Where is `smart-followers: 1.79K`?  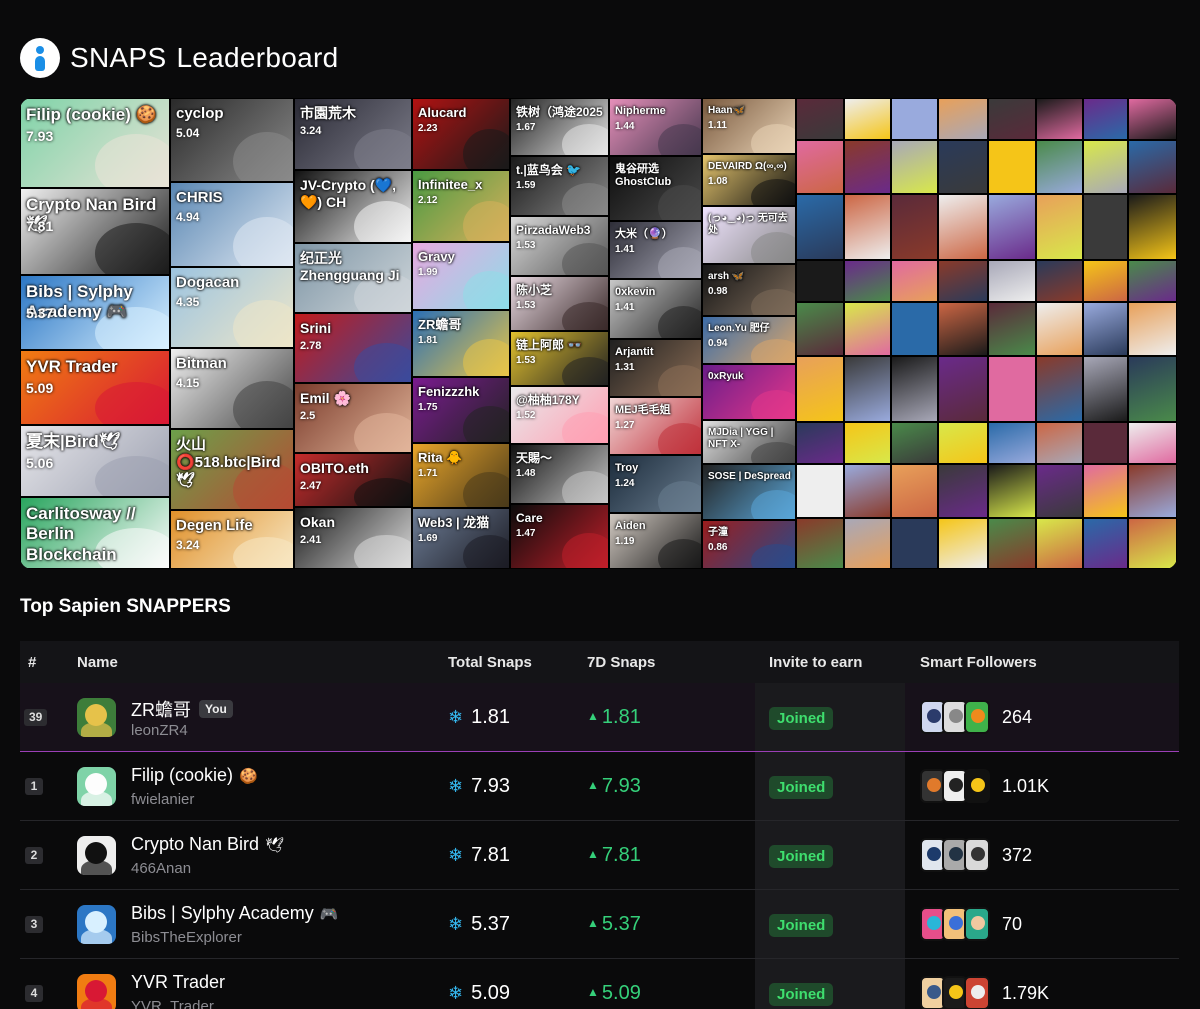
smart-followers: 1.79K is located at coordinates (984, 992).